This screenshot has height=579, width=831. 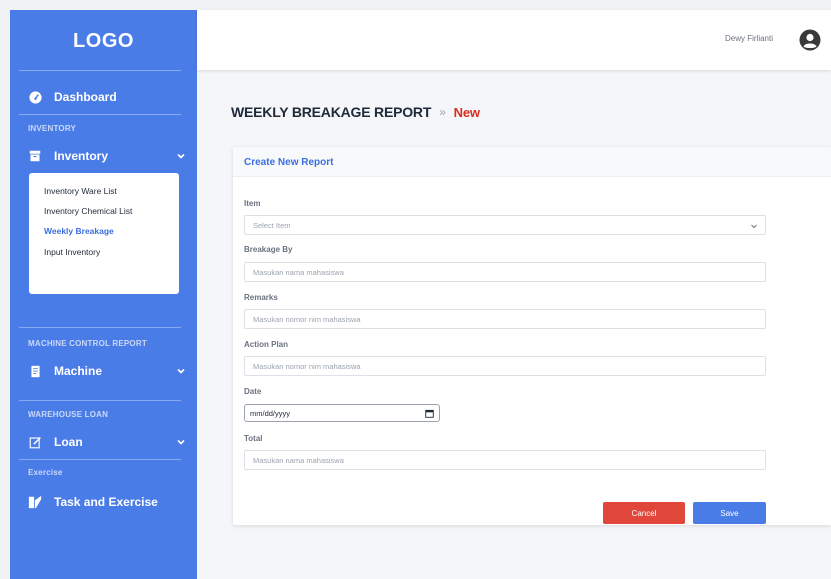 What do you see at coordinates (52, 128) in the screenshot?
I see `section-label-inventory: INVENTORY` at bounding box center [52, 128].